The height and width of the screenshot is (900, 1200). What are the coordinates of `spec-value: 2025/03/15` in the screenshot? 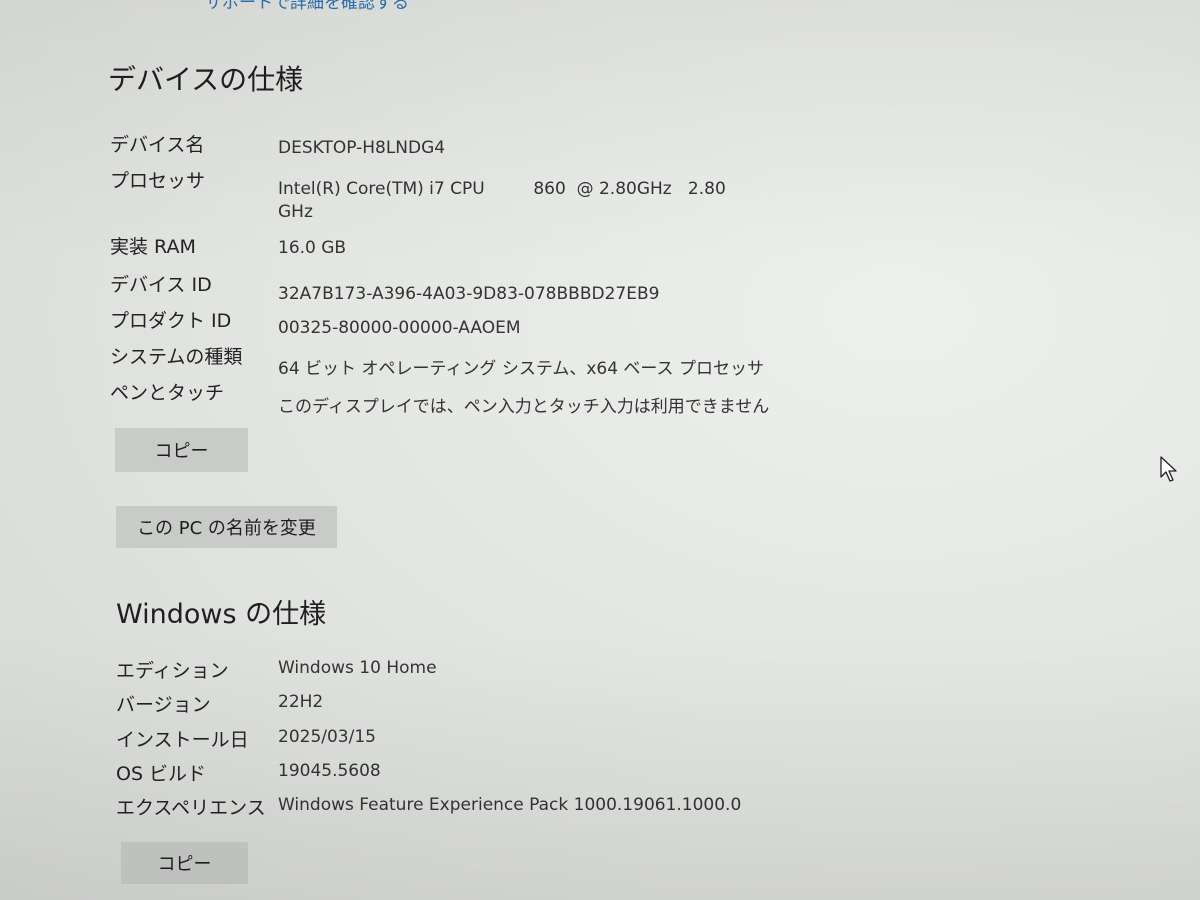 It's located at (327, 737).